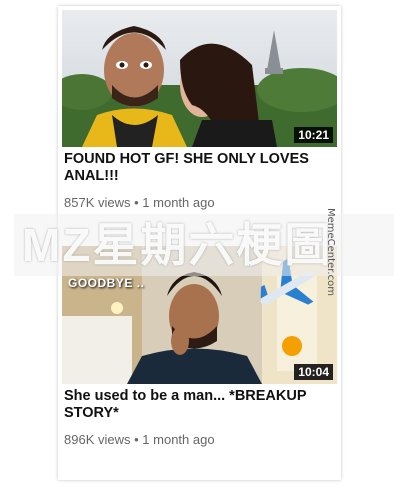 The image size is (400, 489). I want to click on view-count-2: 896K views, so click(97, 439).